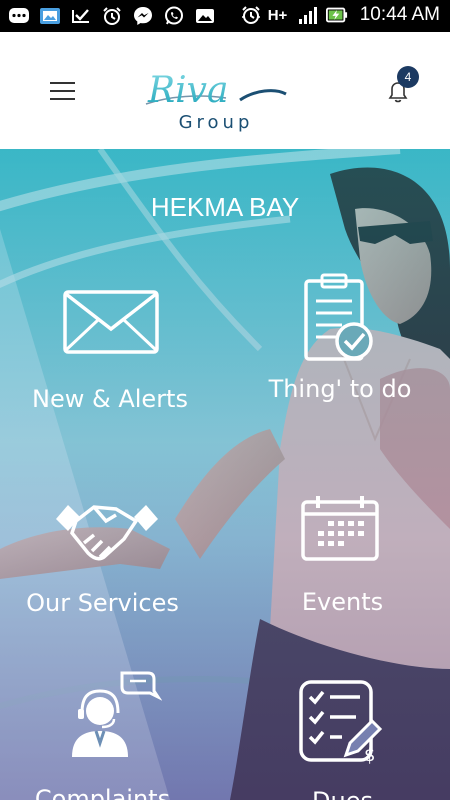 The height and width of the screenshot is (800, 450). Describe the element at coordinates (143, 16) in the screenshot. I see `messenger-icon` at that location.